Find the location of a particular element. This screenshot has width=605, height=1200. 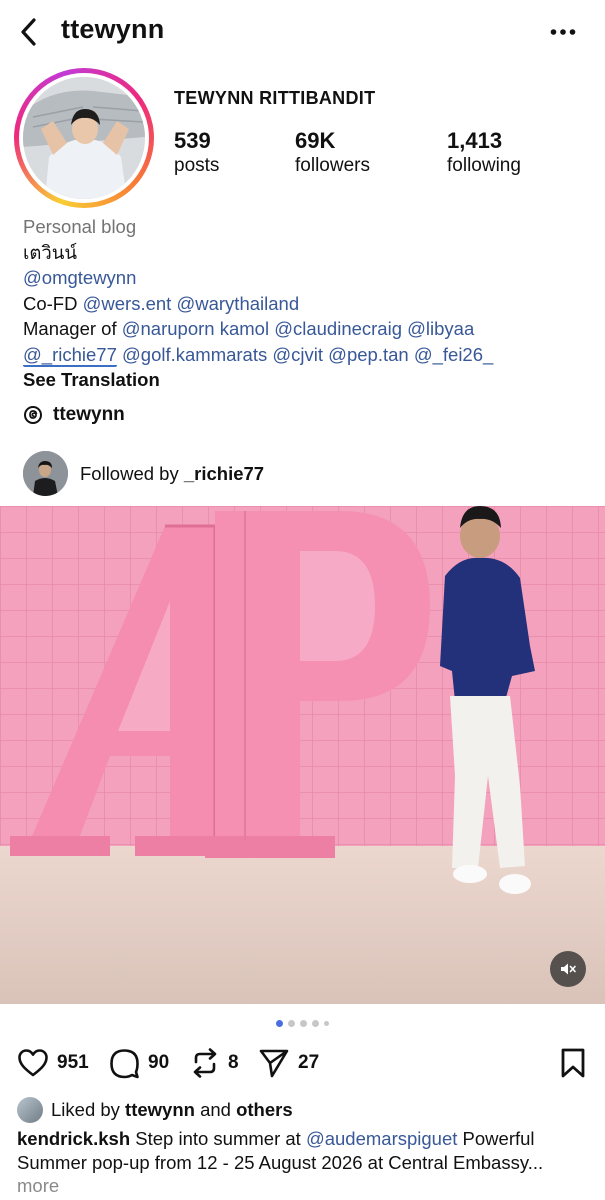

comment-icon is located at coordinates (124, 1063).